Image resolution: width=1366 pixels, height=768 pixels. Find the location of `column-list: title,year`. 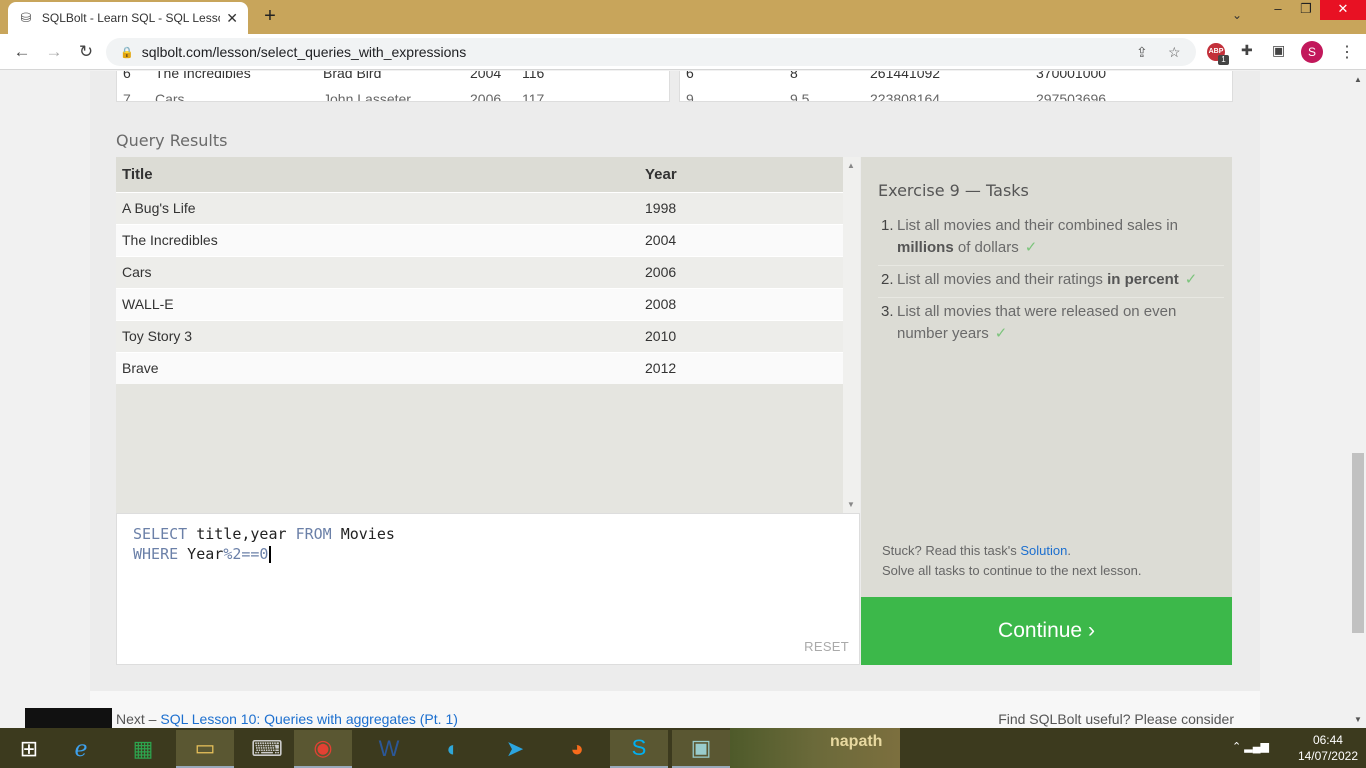

column-list: title,year is located at coordinates (241, 534).